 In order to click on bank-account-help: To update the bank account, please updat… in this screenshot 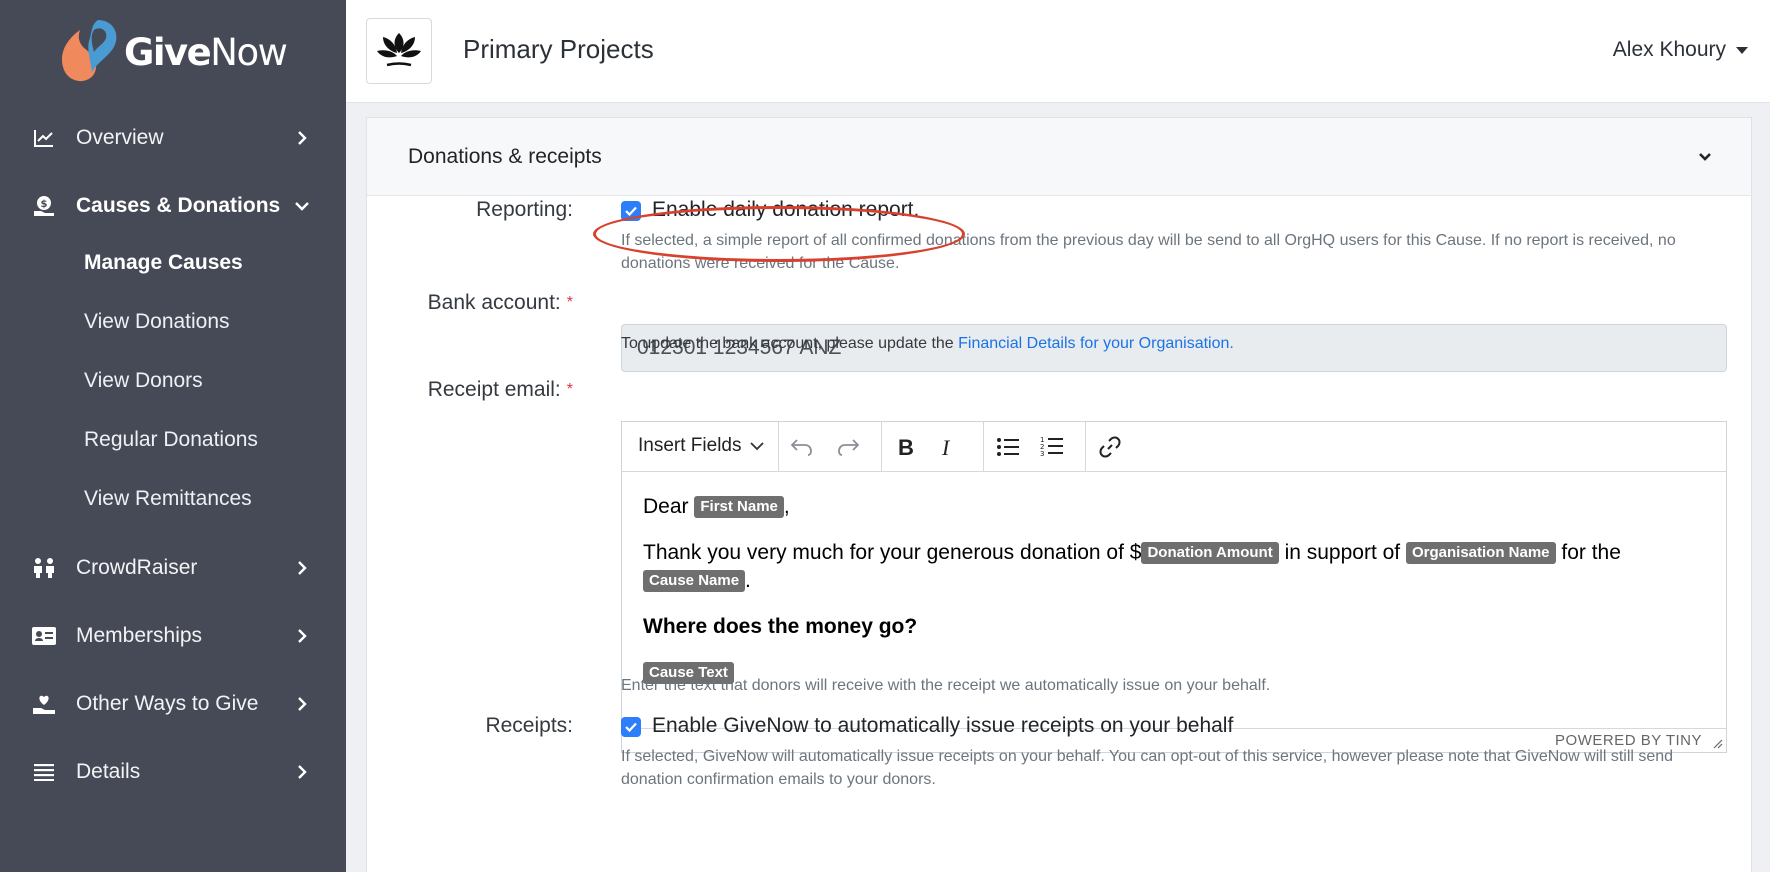, I will do `click(927, 343)`.